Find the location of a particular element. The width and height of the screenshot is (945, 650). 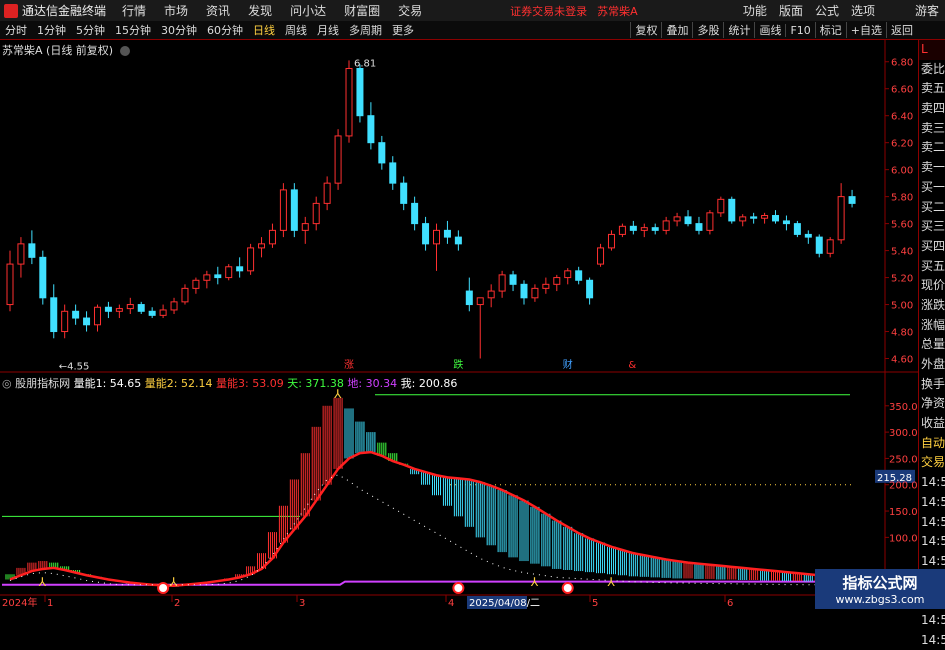

settings-circle-icon is located at coordinates (124, 51).